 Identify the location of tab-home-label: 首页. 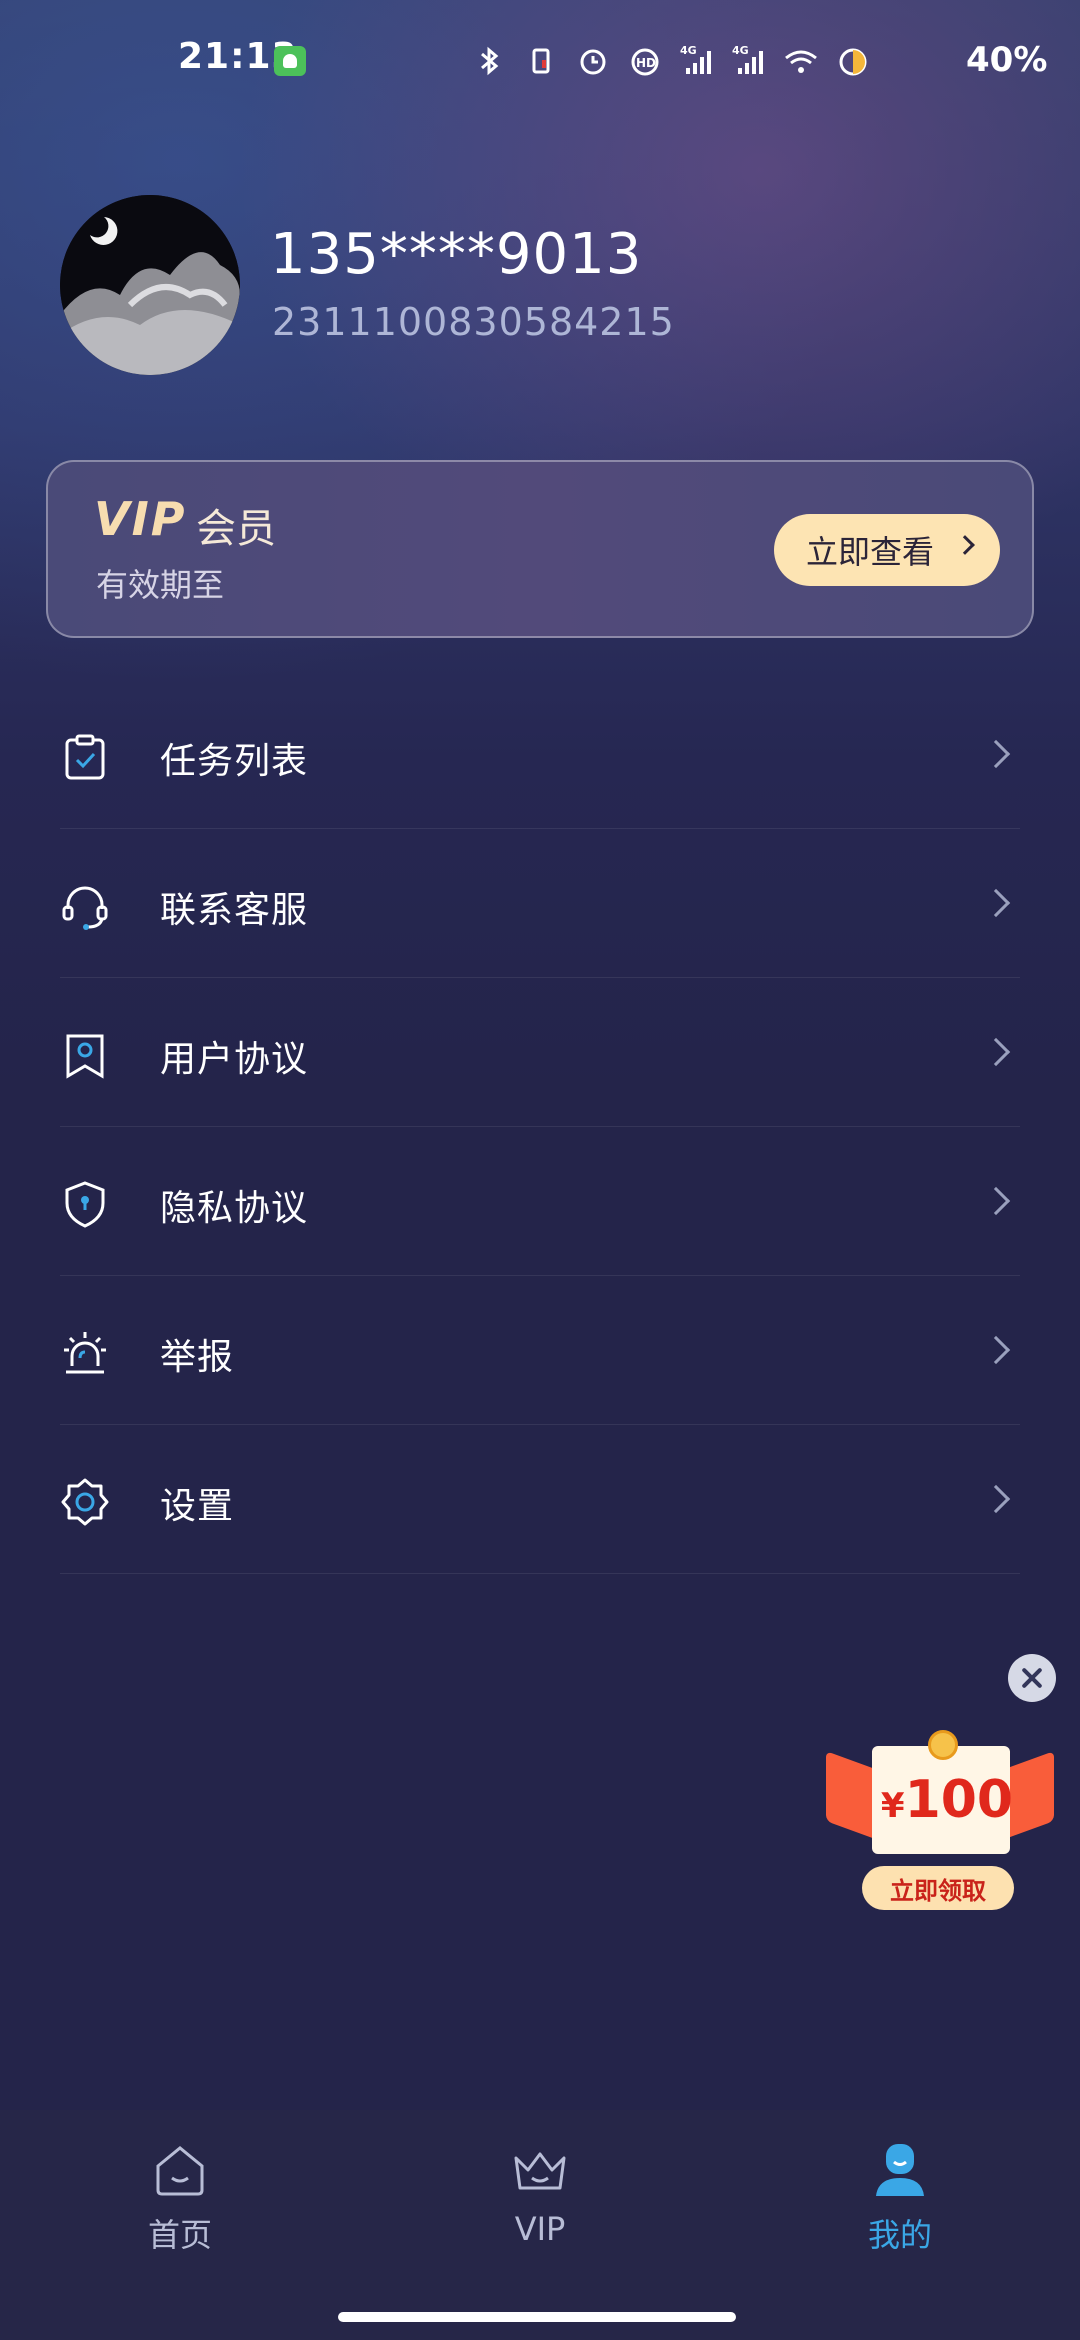
(179, 2235).